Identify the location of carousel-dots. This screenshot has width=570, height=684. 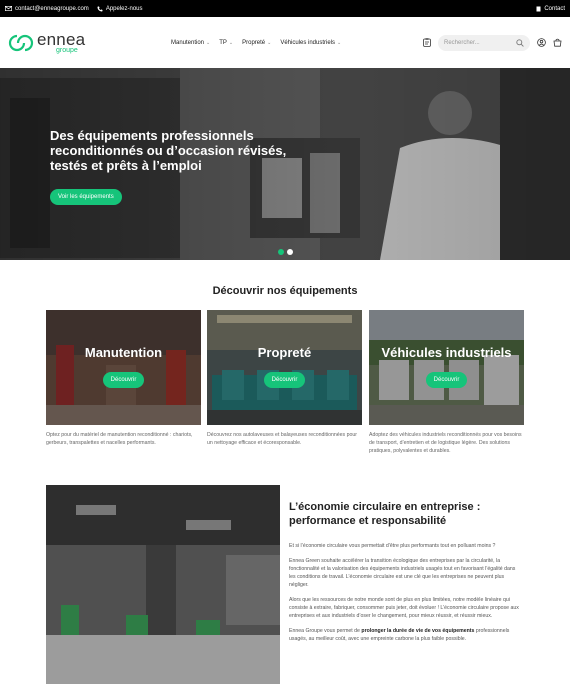
(285, 252).